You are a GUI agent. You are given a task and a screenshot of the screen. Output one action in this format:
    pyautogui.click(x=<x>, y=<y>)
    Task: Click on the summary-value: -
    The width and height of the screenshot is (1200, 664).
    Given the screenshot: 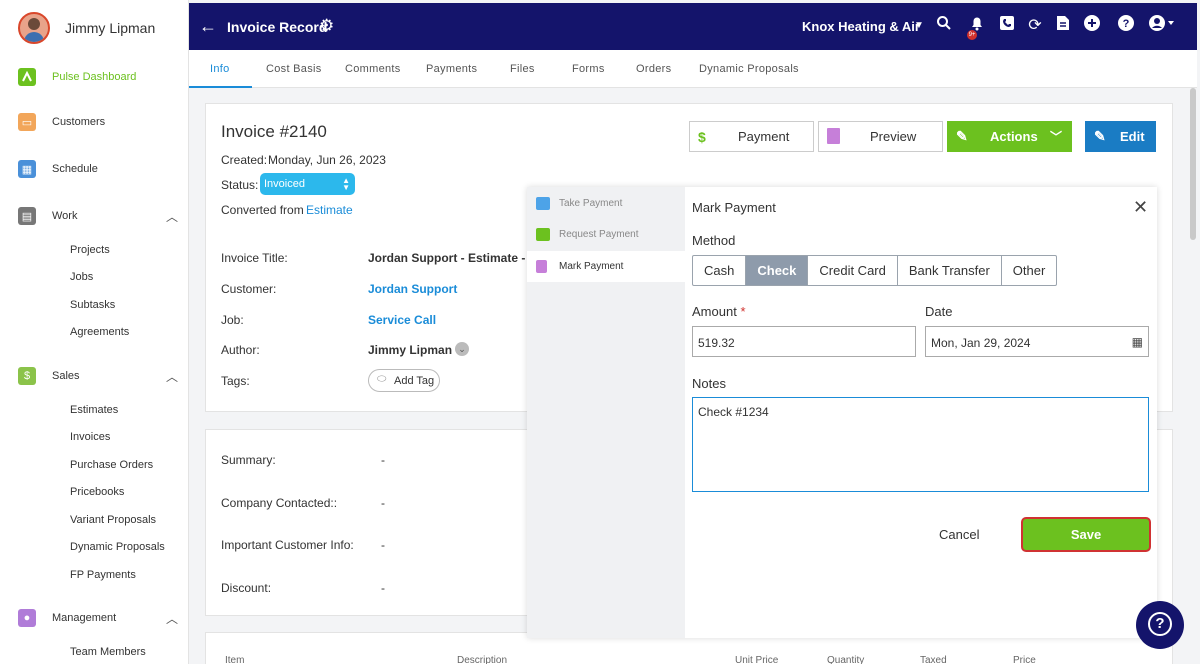 What is the action you would take?
    pyautogui.click(x=383, y=588)
    